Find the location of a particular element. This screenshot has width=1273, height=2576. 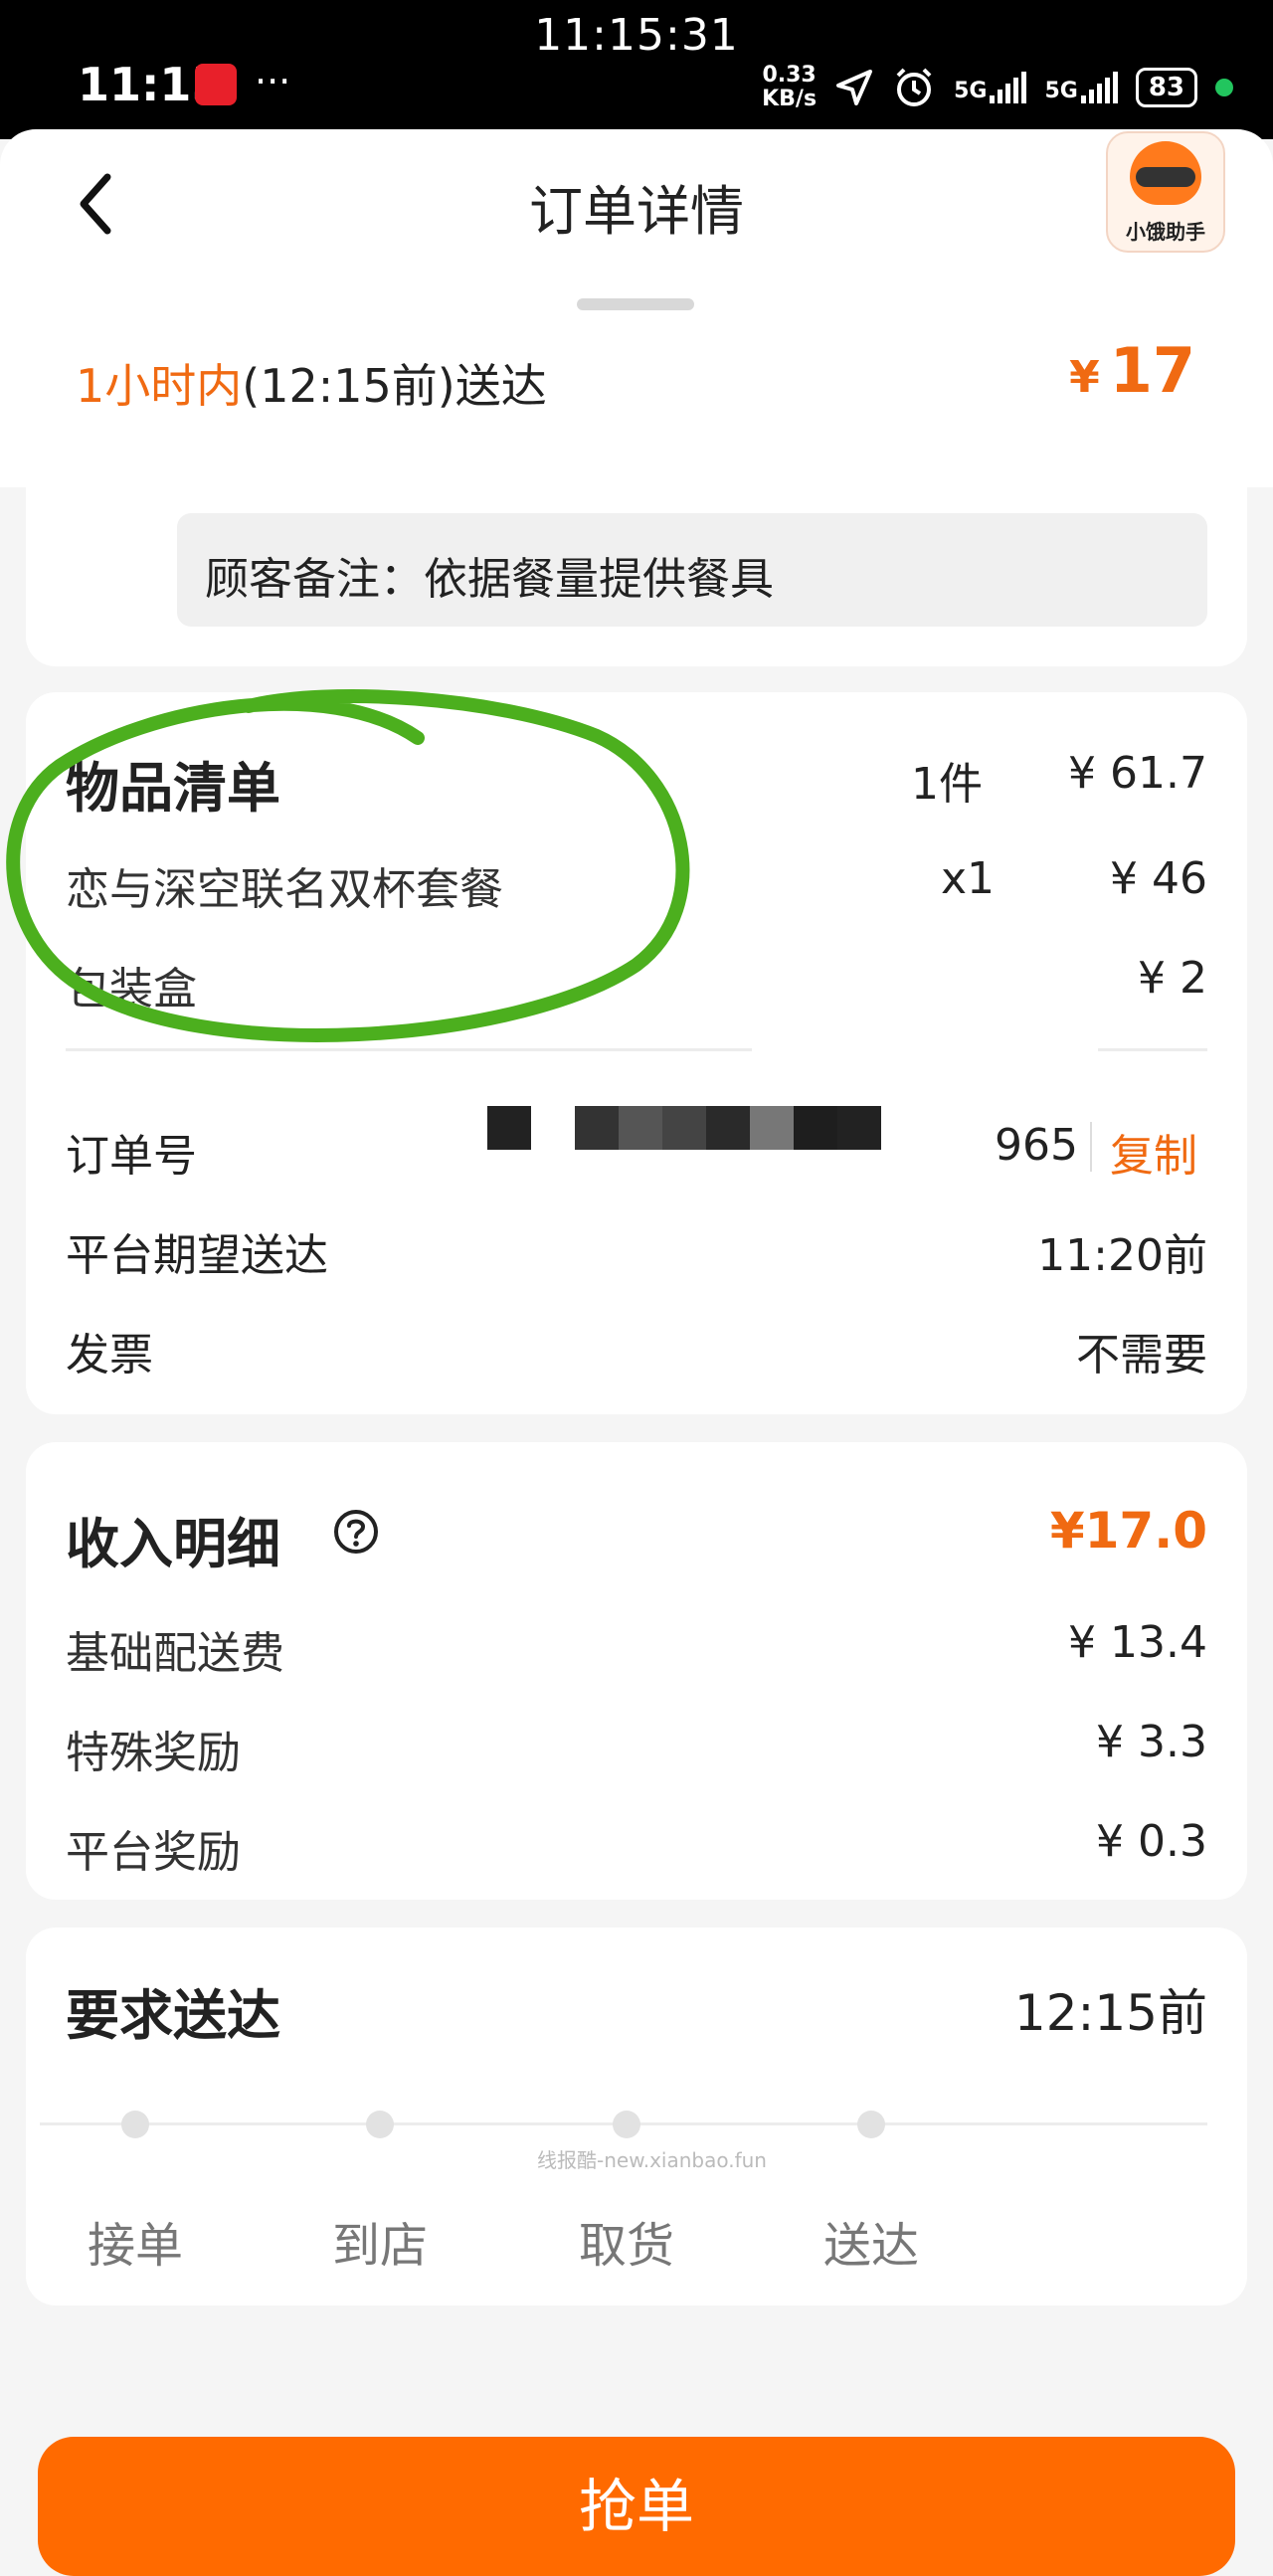

more-notifications-icon: ··· is located at coordinates (273, 81).